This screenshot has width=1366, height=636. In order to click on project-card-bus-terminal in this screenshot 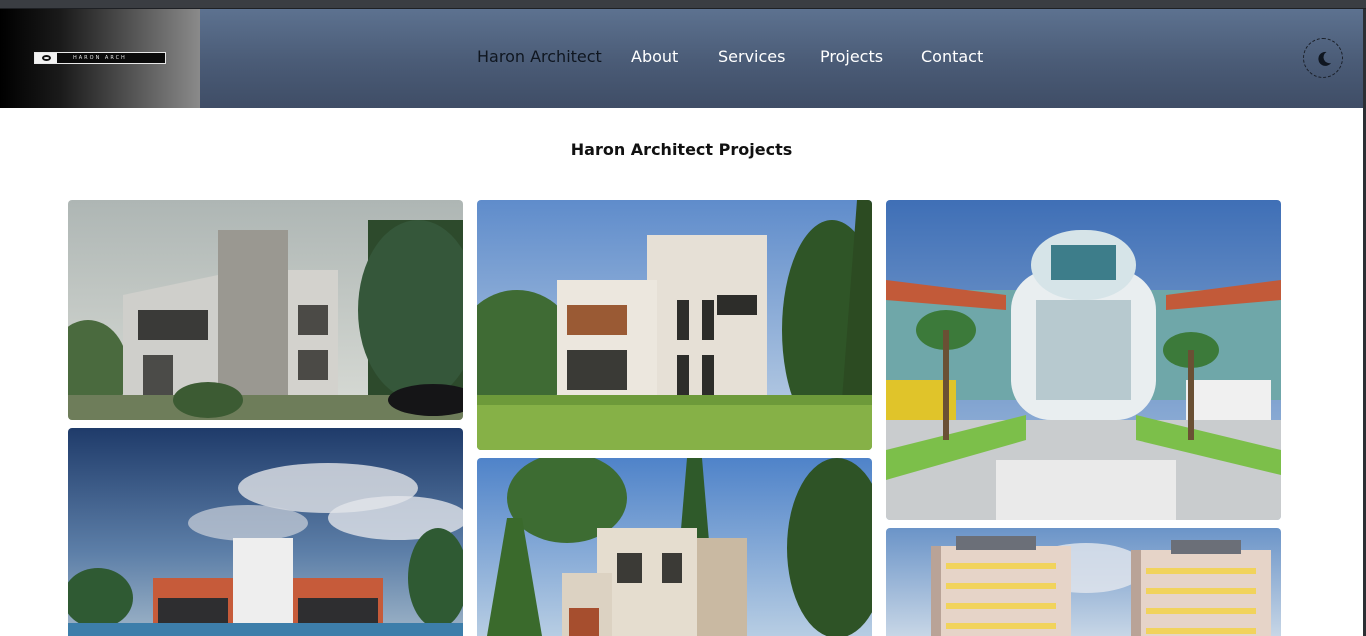, I will do `click(1083, 360)`.